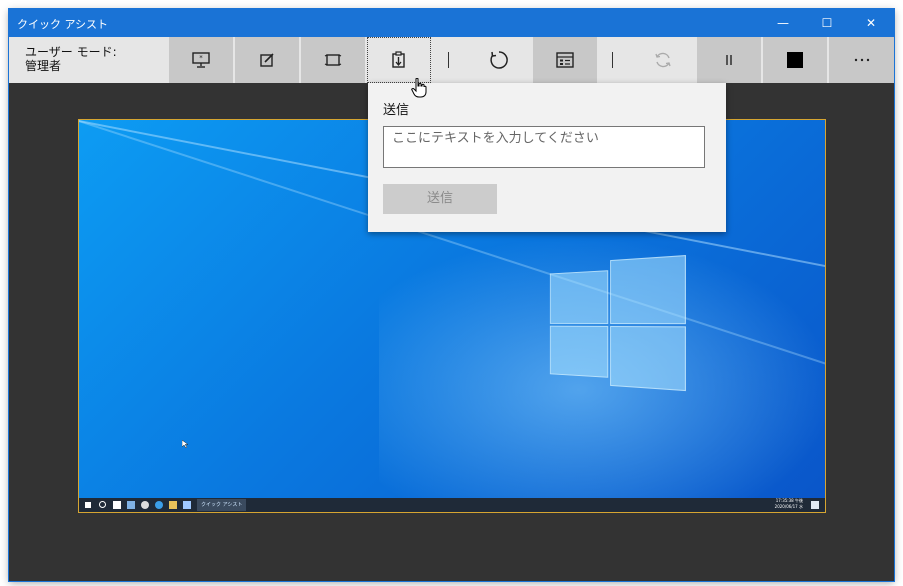  Describe the element at coordinates (871, 23) in the screenshot. I see `close-button: ✕` at that location.